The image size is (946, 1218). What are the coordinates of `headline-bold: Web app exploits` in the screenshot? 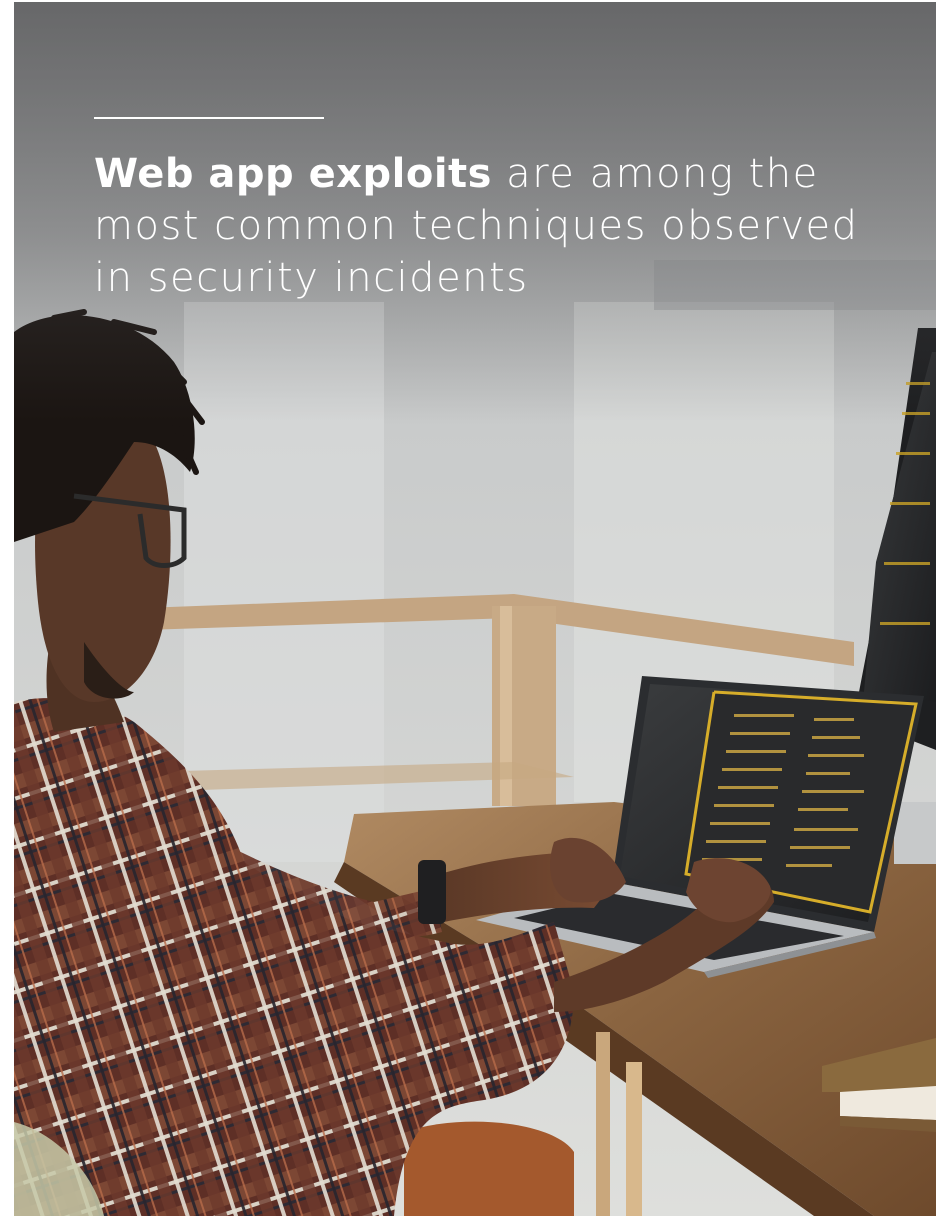 It's located at (293, 174).